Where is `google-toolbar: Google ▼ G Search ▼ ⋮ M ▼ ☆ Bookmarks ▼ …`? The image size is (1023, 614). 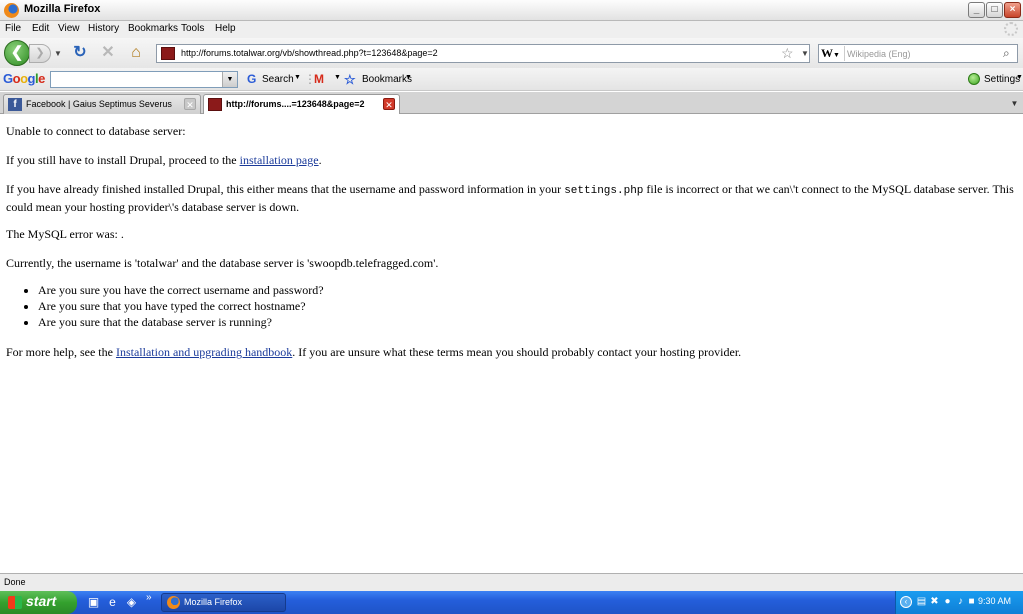 google-toolbar: Google ▼ G Search ▼ ⋮ M ▼ ☆ Bookmarks ▼ … is located at coordinates (511, 79).